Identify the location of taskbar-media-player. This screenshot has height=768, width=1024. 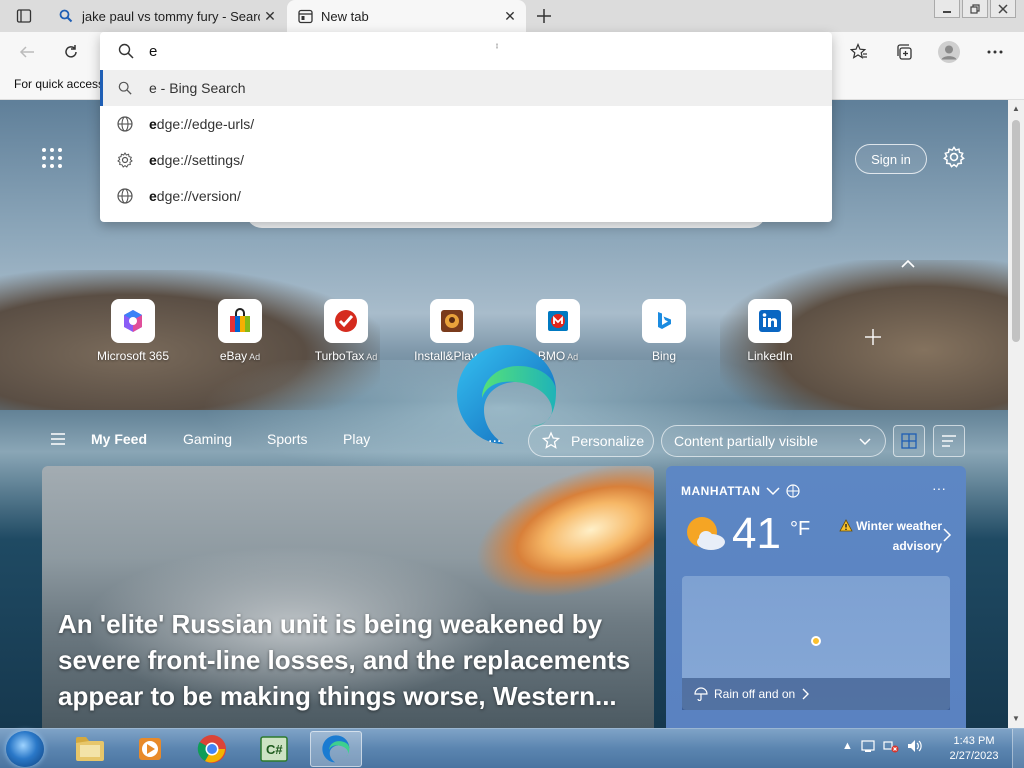
(150, 749).